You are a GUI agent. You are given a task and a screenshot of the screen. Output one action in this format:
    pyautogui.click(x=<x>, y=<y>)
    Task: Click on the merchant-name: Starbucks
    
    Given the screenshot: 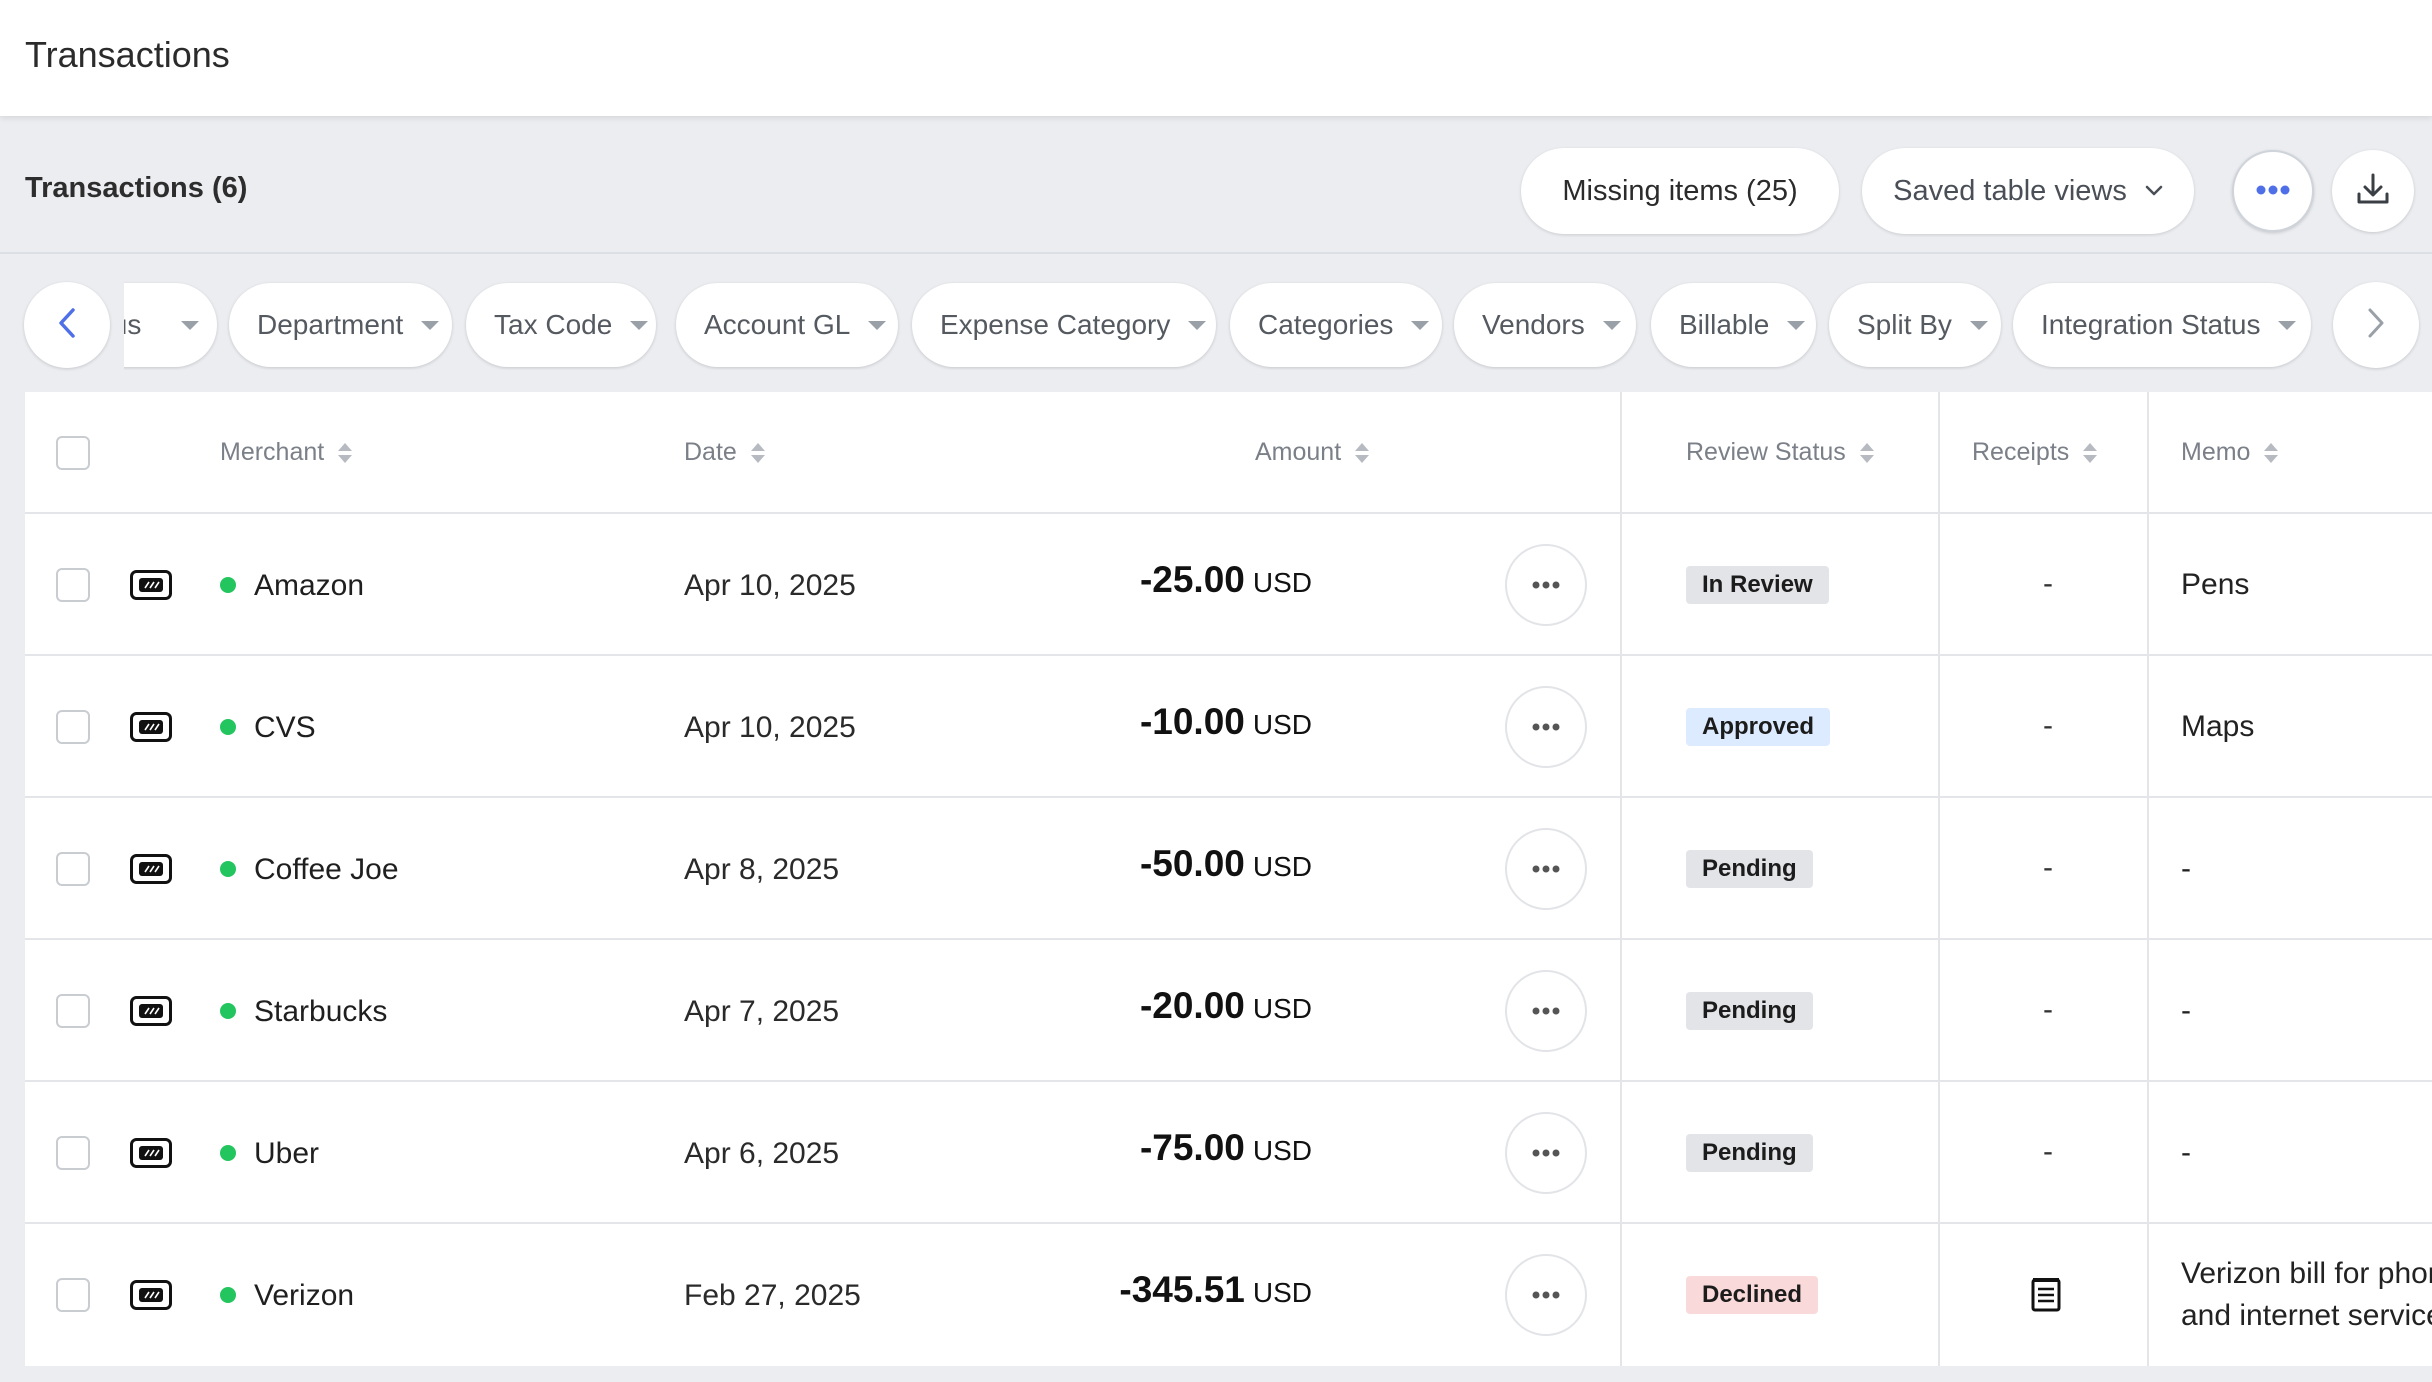 What is the action you would take?
    pyautogui.click(x=321, y=1011)
    